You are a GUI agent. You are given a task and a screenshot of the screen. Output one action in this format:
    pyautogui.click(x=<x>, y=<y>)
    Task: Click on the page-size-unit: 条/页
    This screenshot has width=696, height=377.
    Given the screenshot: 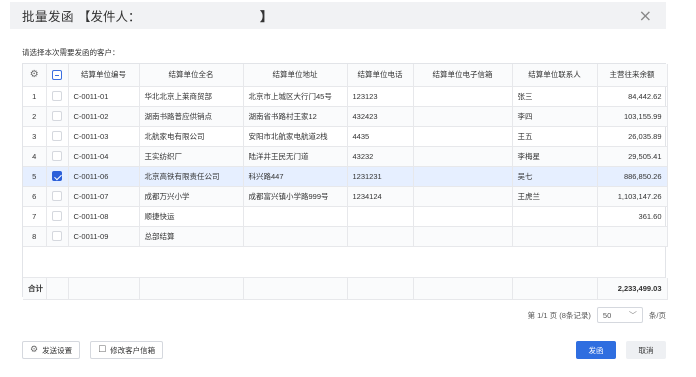 What is the action you would take?
    pyautogui.click(x=657, y=315)
    